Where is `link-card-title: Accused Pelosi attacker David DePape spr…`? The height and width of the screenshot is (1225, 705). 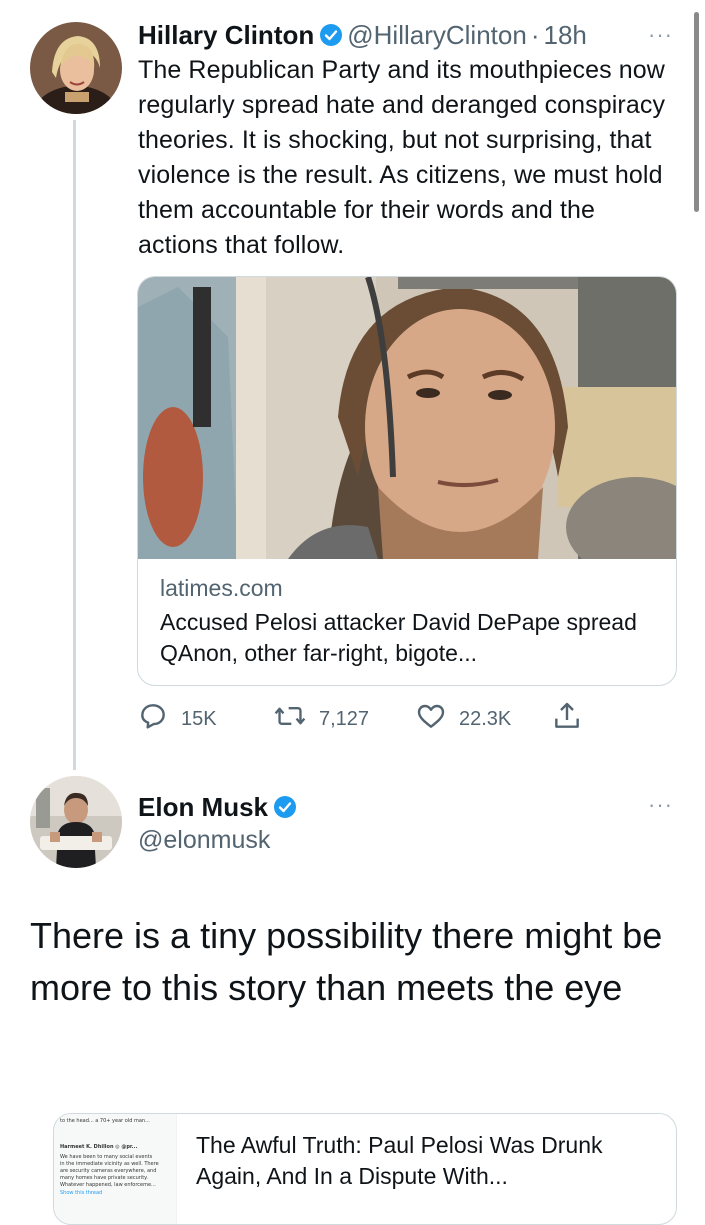 link-card-title: Accused Pelosi attacker David DePape spr… is located at coordinates (398, 637).